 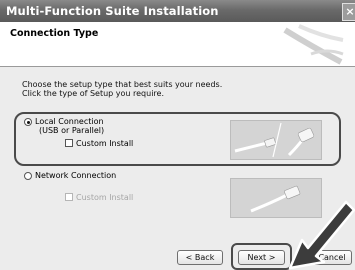 I want to click on usb-parallel-cable-image, so click(x=276, y=140).